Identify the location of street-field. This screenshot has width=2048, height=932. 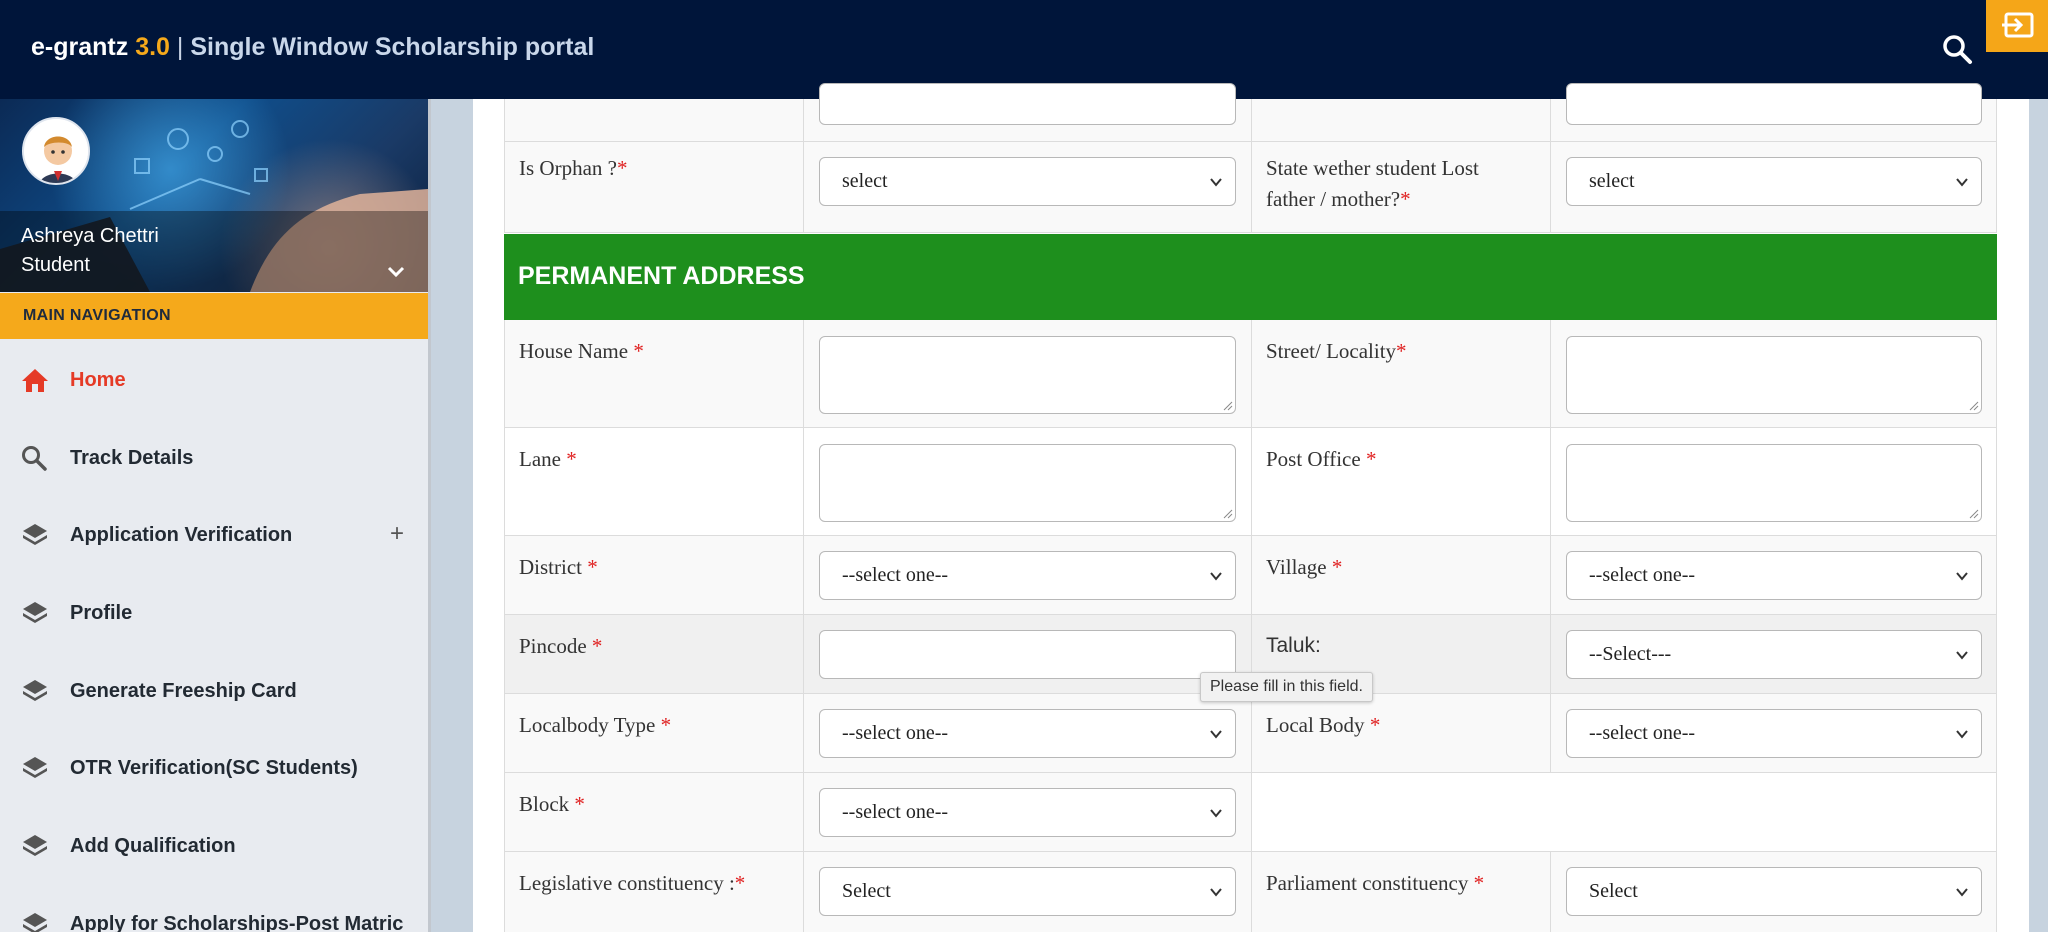
(1774, 375).